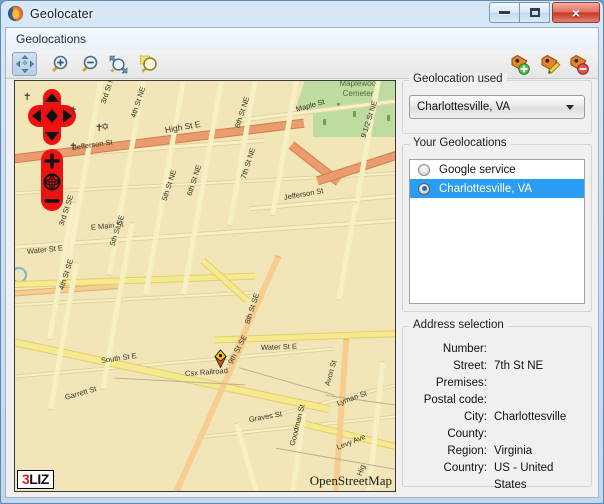 The image size is (604, 504). I want to click on close-button: ×, so click(576, 12).